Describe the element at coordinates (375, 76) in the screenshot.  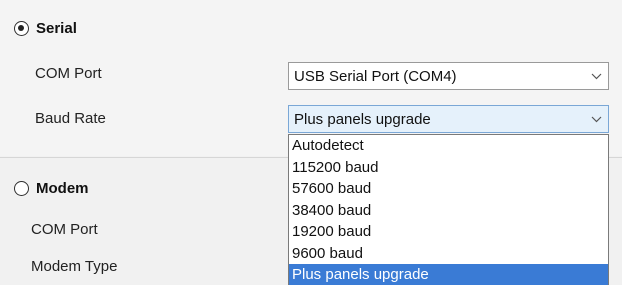
I see `serial-com-port-value: USB Serial Port (COM4)` at that location.